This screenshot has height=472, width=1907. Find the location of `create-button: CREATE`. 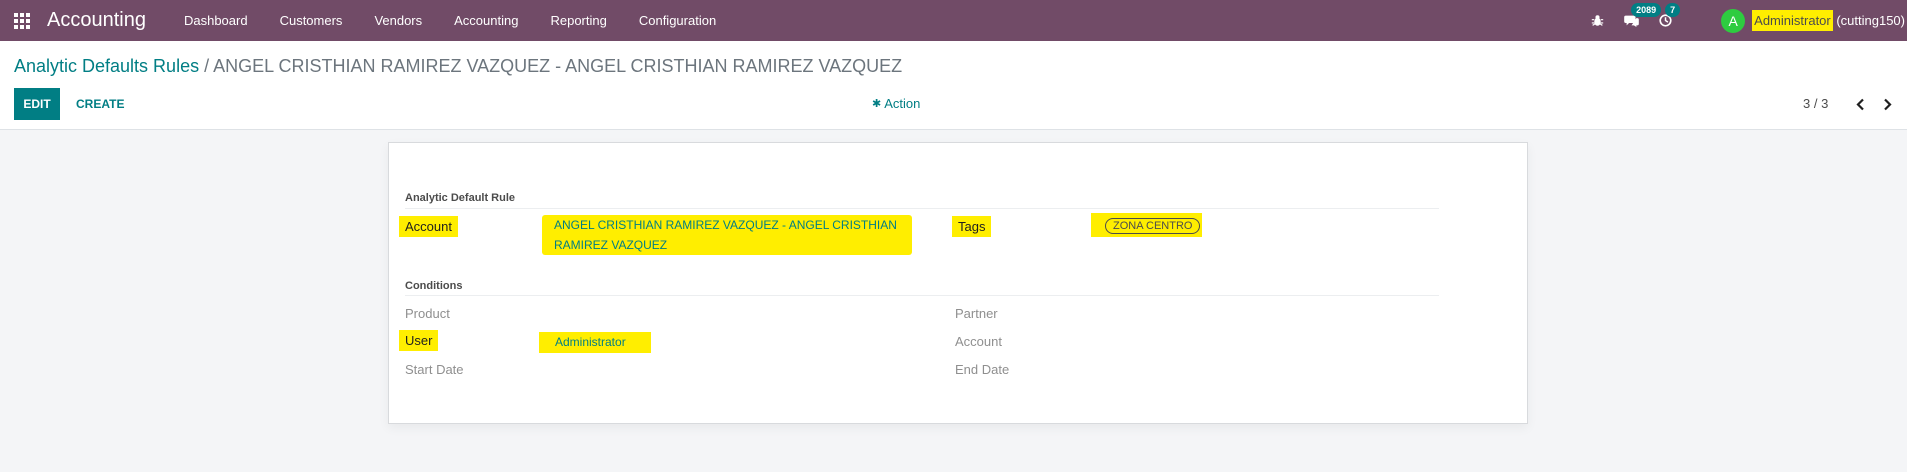

create-button: CREATE is located at coordinates (100, 104).